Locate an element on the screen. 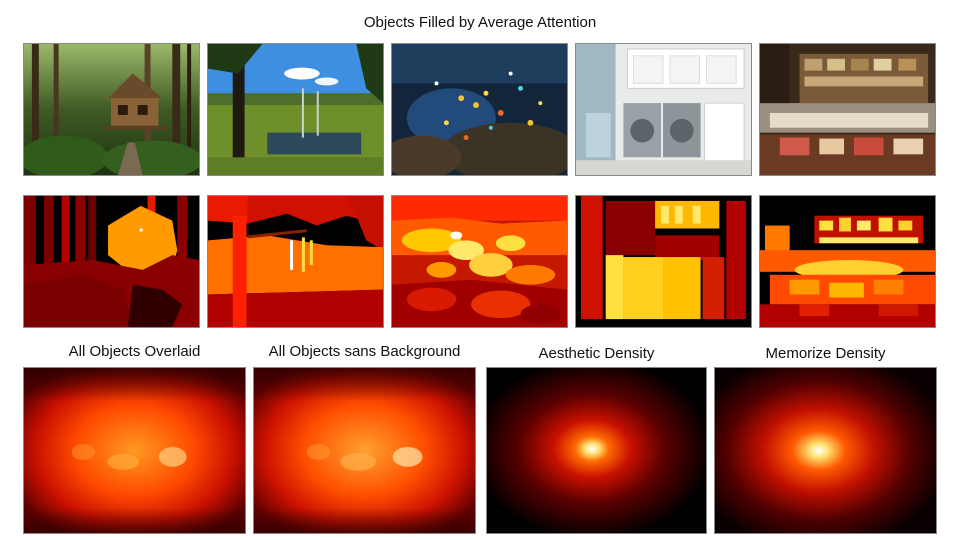 This screenshot has width=960, height=540. label-all-objects-sans-background: All Objects sans Background is located at coordinates (364, 351).